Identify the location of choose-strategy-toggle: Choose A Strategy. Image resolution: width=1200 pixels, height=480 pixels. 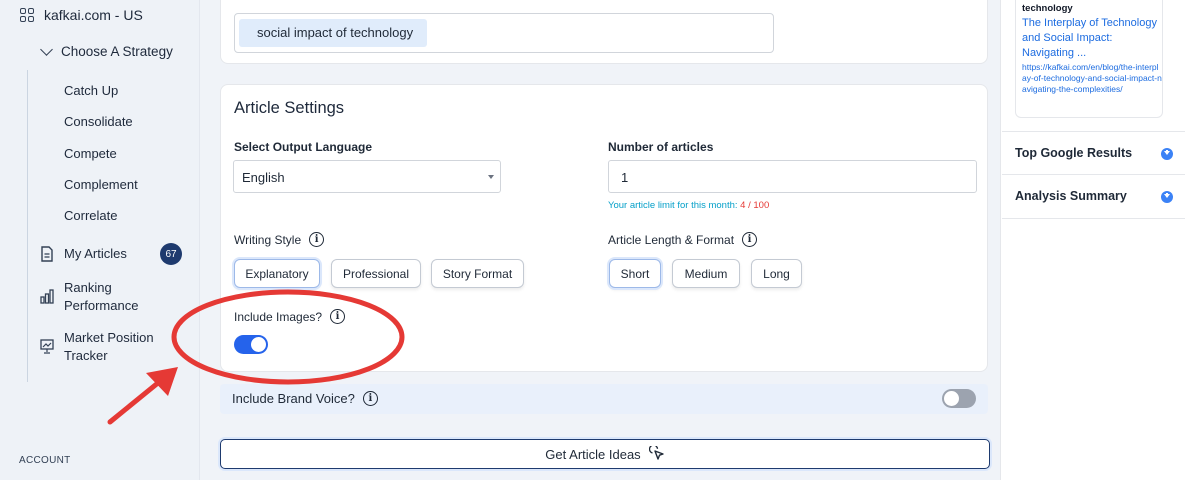
(106, 50).